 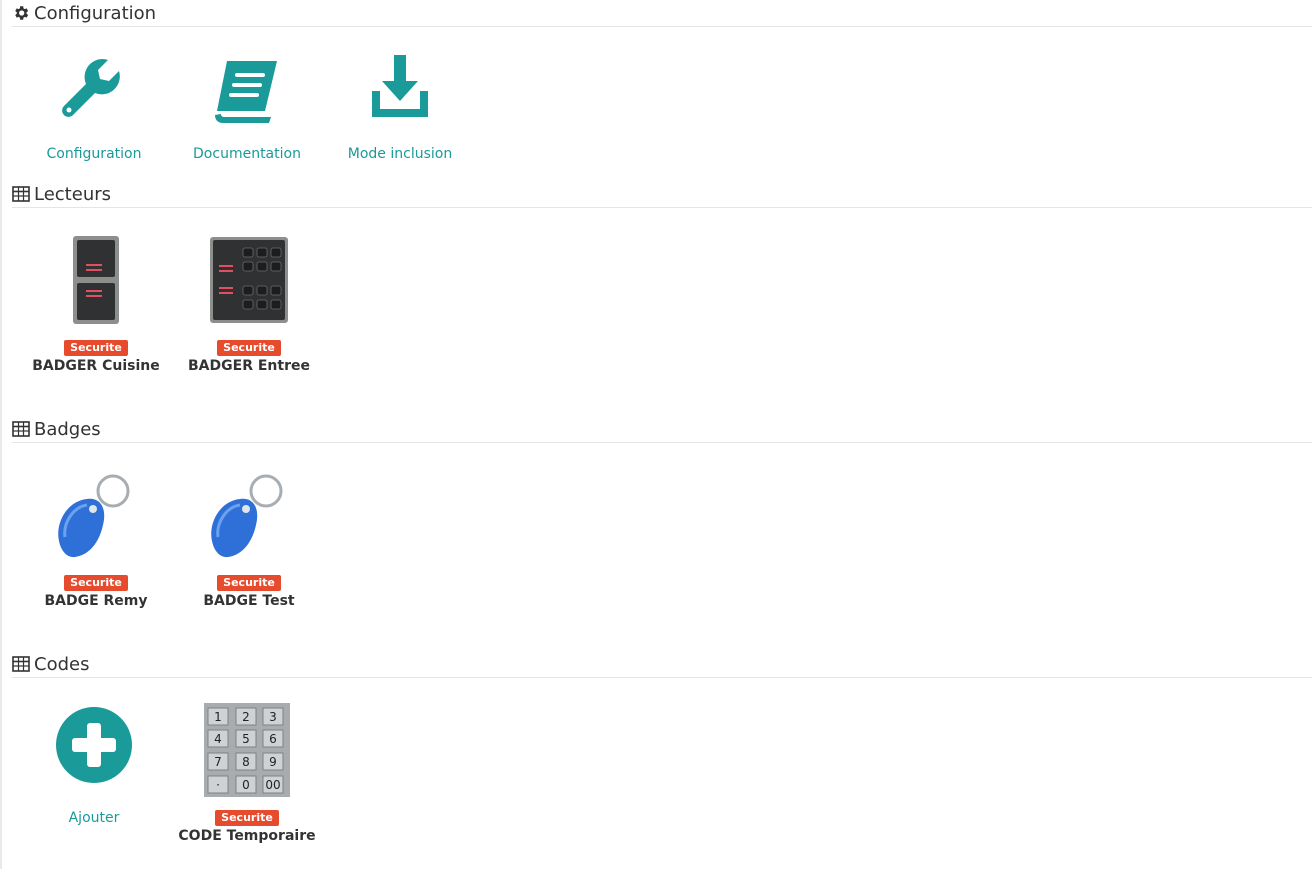 I want to click on numeric-keypad-icon: 123 456 789 · 0 00, so click(x=247, y=750).